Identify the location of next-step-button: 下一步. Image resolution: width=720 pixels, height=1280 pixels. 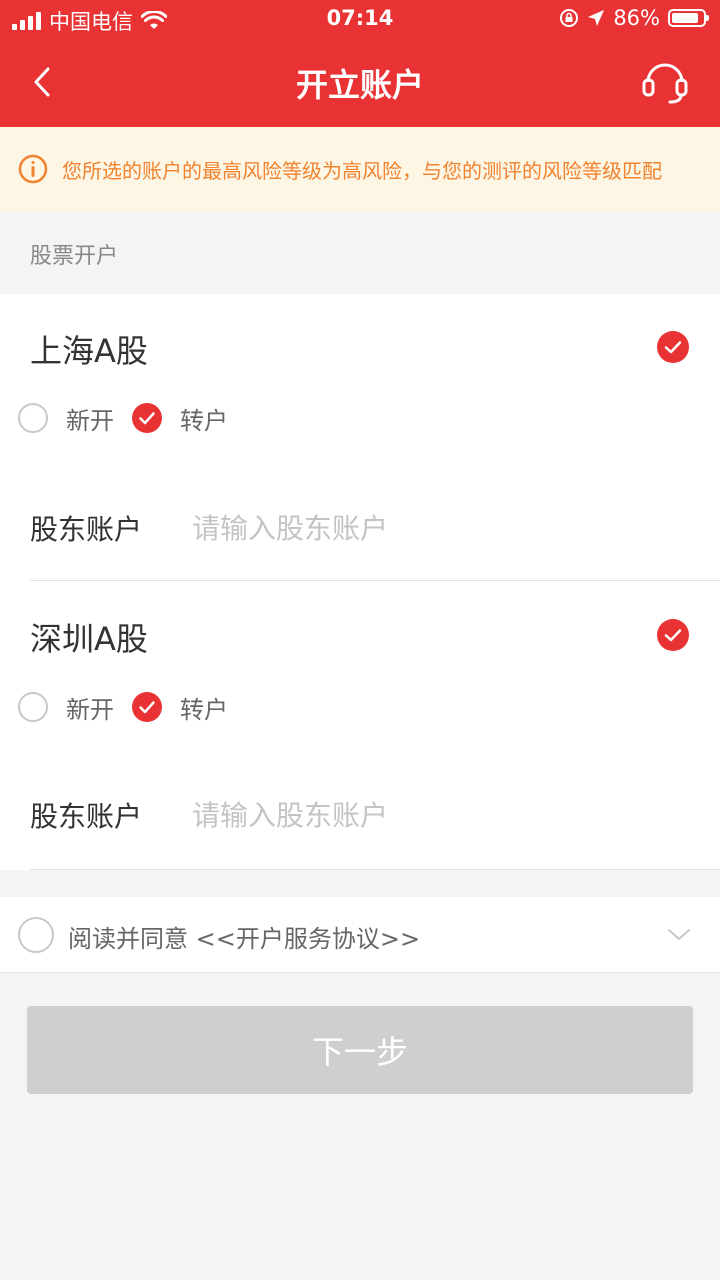
(360, 1050).